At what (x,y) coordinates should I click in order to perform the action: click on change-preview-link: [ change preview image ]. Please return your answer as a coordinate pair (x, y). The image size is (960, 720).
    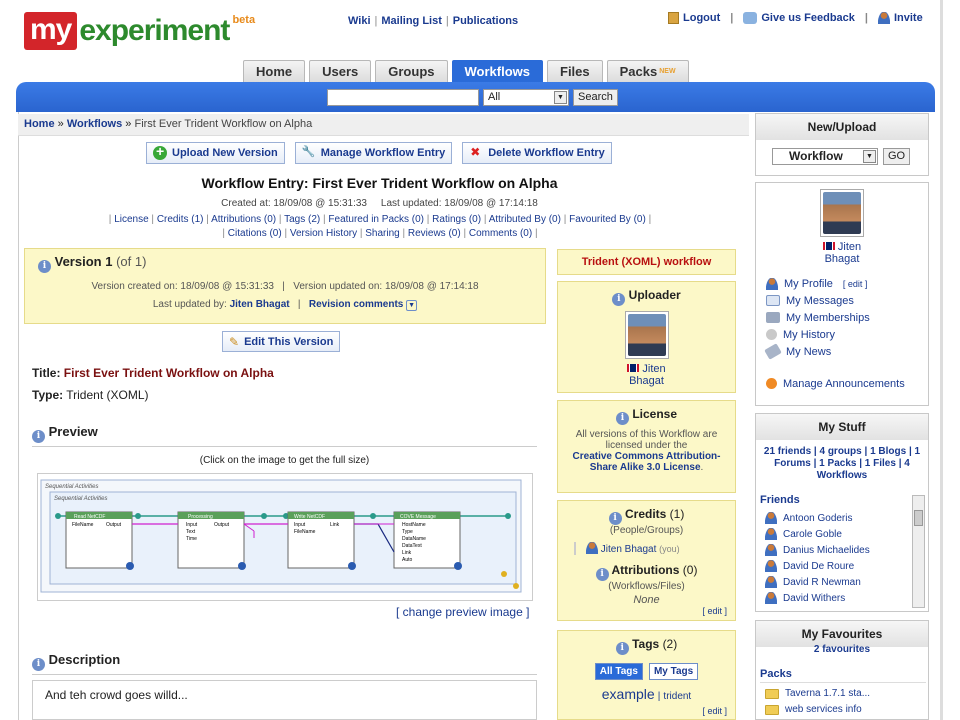
    Looking at the image, I should click on (462, 612).